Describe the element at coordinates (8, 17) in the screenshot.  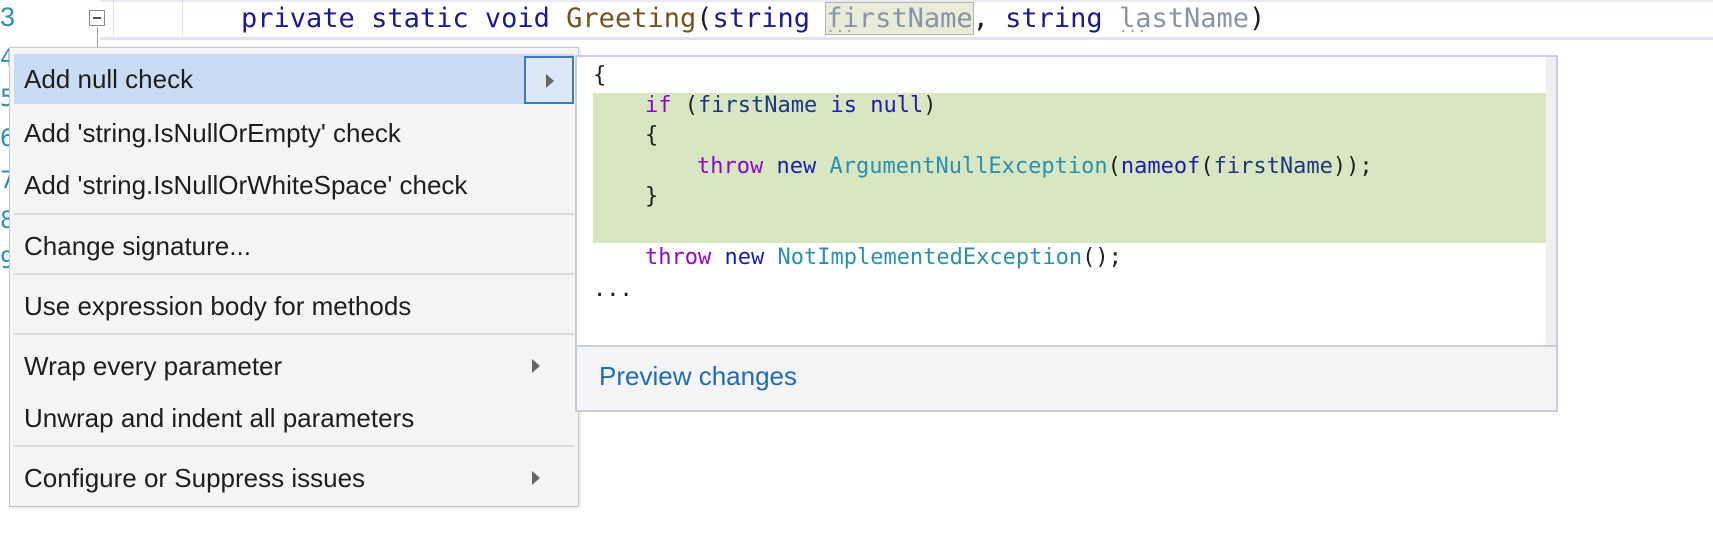
I see `line-number: 3` at that location.